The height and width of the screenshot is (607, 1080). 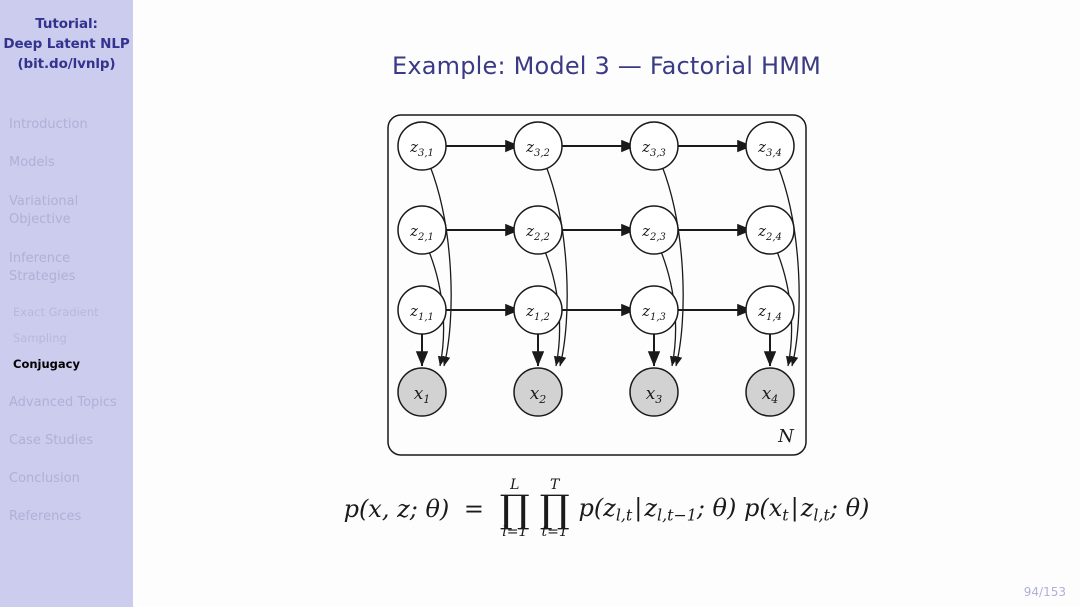 I want to click on formula-lhs: p(x, z; θ), so click(x=396, y=509).